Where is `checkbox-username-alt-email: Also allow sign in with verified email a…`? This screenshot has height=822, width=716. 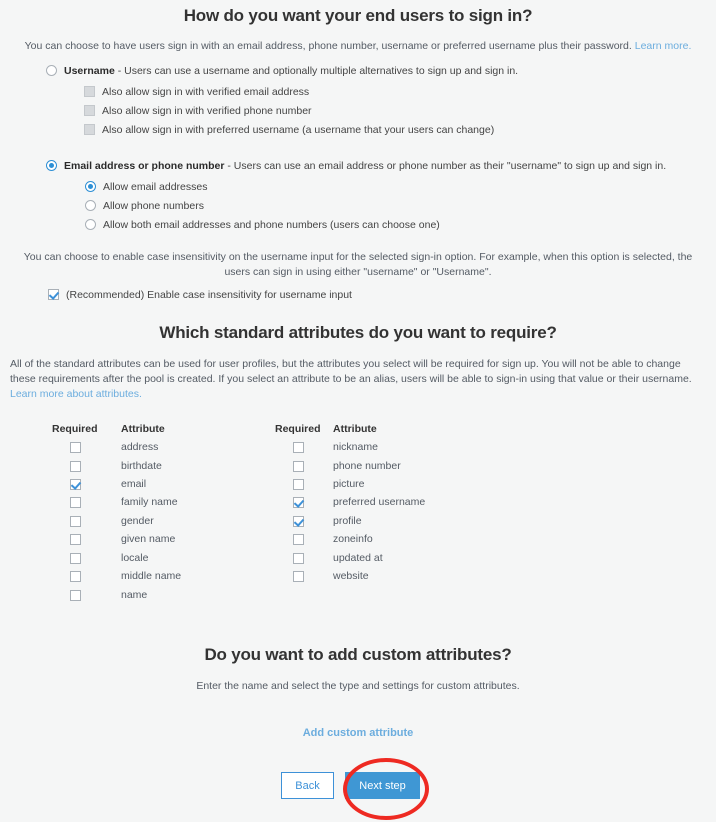
checkbox-username-alt-email: Also allow sign in with verified email a… is located at coordinates (196, 92).